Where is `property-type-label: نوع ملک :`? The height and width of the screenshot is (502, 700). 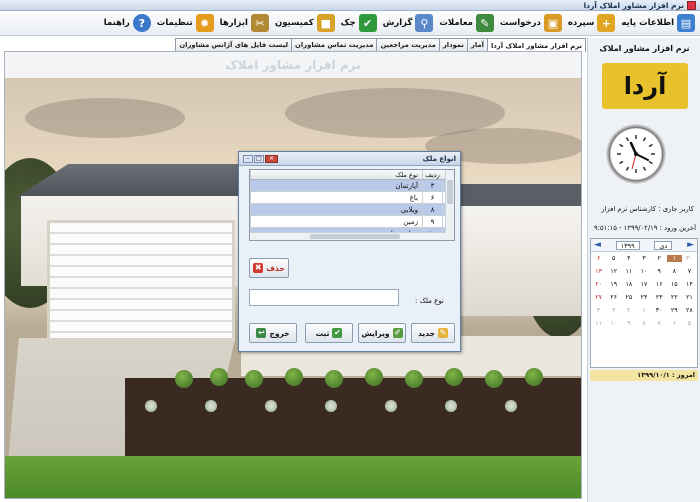
property-type-label: نوع ملک : is located at coordinates (429, 301).